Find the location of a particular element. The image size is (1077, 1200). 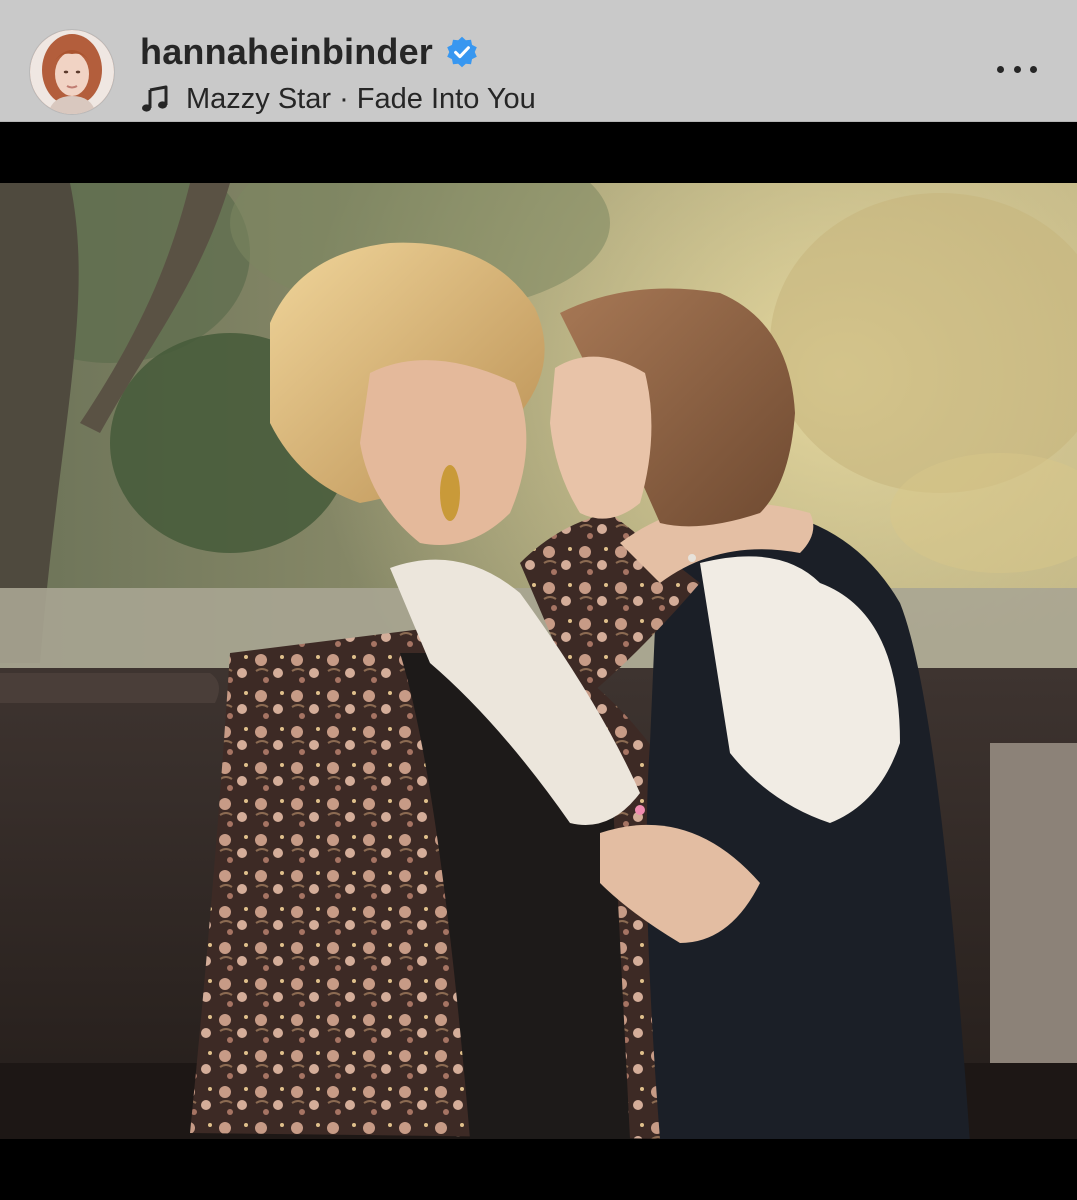

verified-badge-icon is located at coordinates (462, 52).